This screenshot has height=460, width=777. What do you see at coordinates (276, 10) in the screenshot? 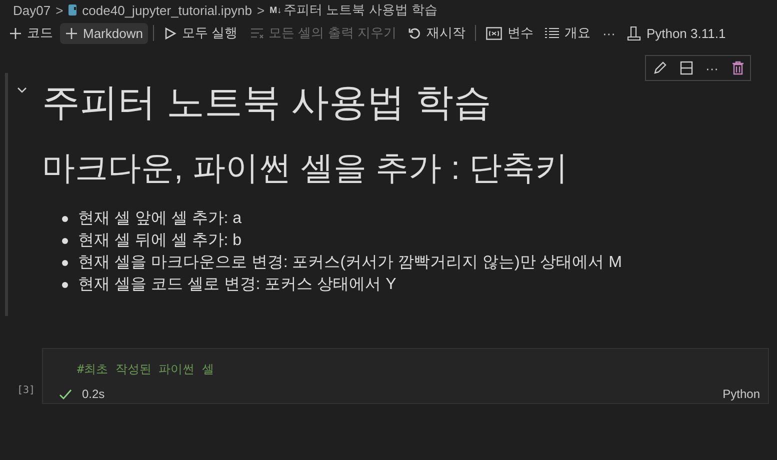
I see `markdown-marker: M↓` at bounding box center [276, 10].